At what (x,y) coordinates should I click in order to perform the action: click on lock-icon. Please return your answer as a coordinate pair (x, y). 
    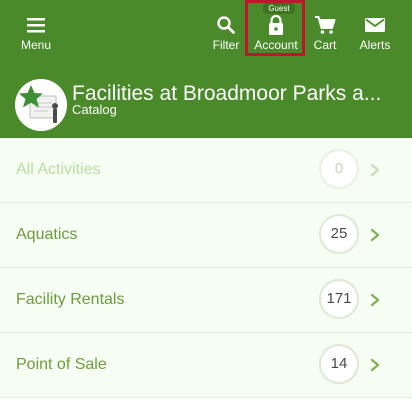
    Looking at the image, I should click on (276, 25).